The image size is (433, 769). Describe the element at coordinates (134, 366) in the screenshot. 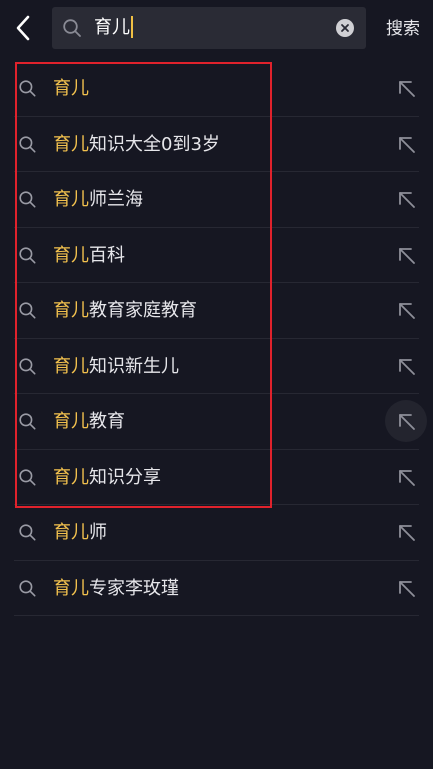

I see `suggestion-rest: 知识新生儿` at that location.